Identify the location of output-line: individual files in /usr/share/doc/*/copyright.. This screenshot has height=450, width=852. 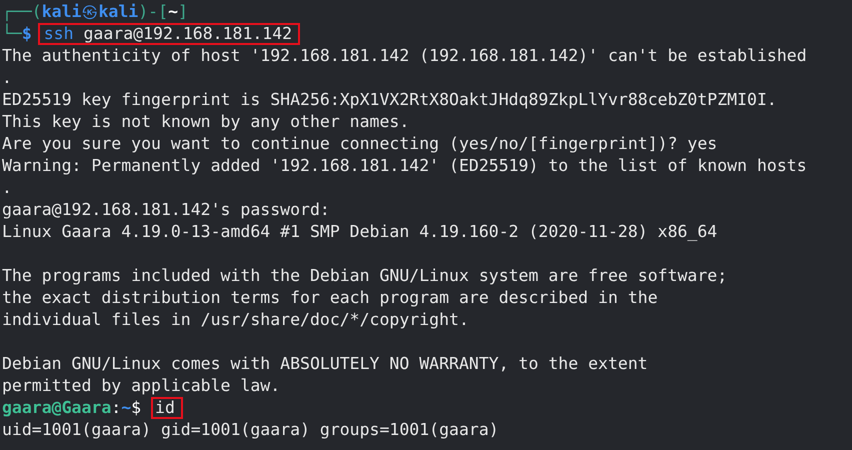
(236, 320).